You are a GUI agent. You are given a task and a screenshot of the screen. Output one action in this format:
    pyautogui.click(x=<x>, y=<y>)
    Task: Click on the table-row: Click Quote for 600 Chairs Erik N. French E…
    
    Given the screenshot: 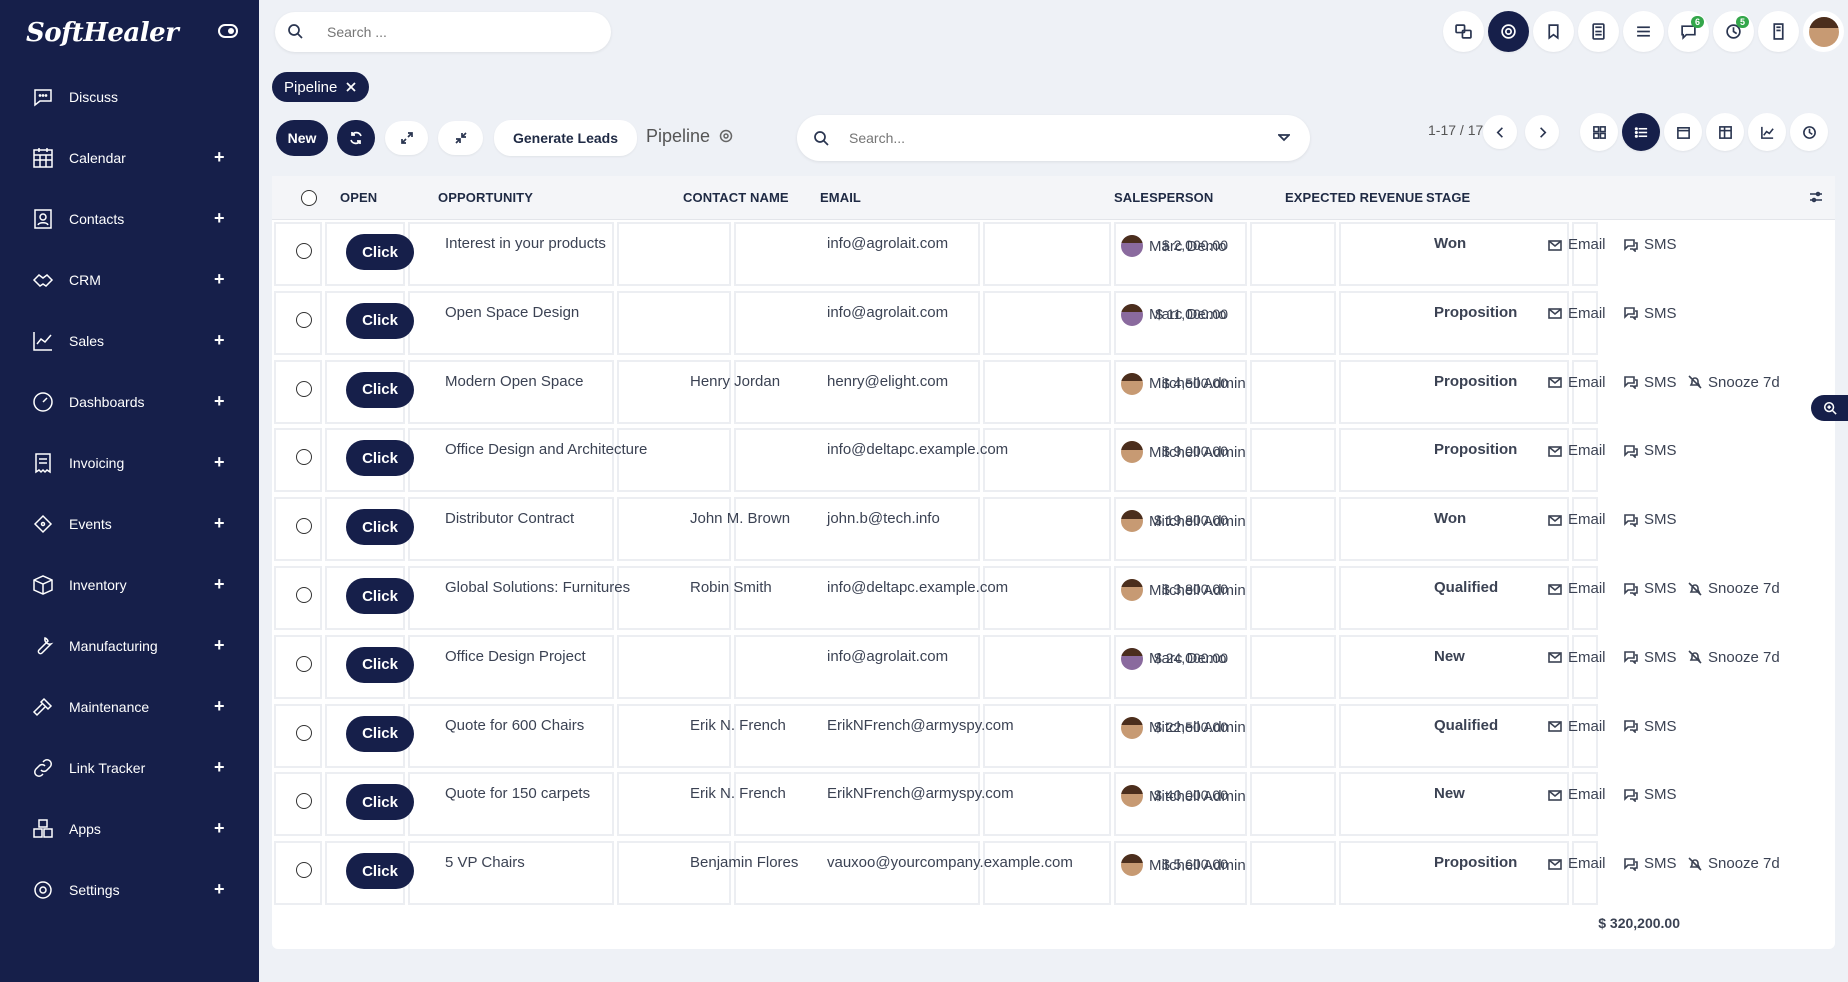 What is the action you would take?
    pyautogui.click(x=1053, y=736)
    